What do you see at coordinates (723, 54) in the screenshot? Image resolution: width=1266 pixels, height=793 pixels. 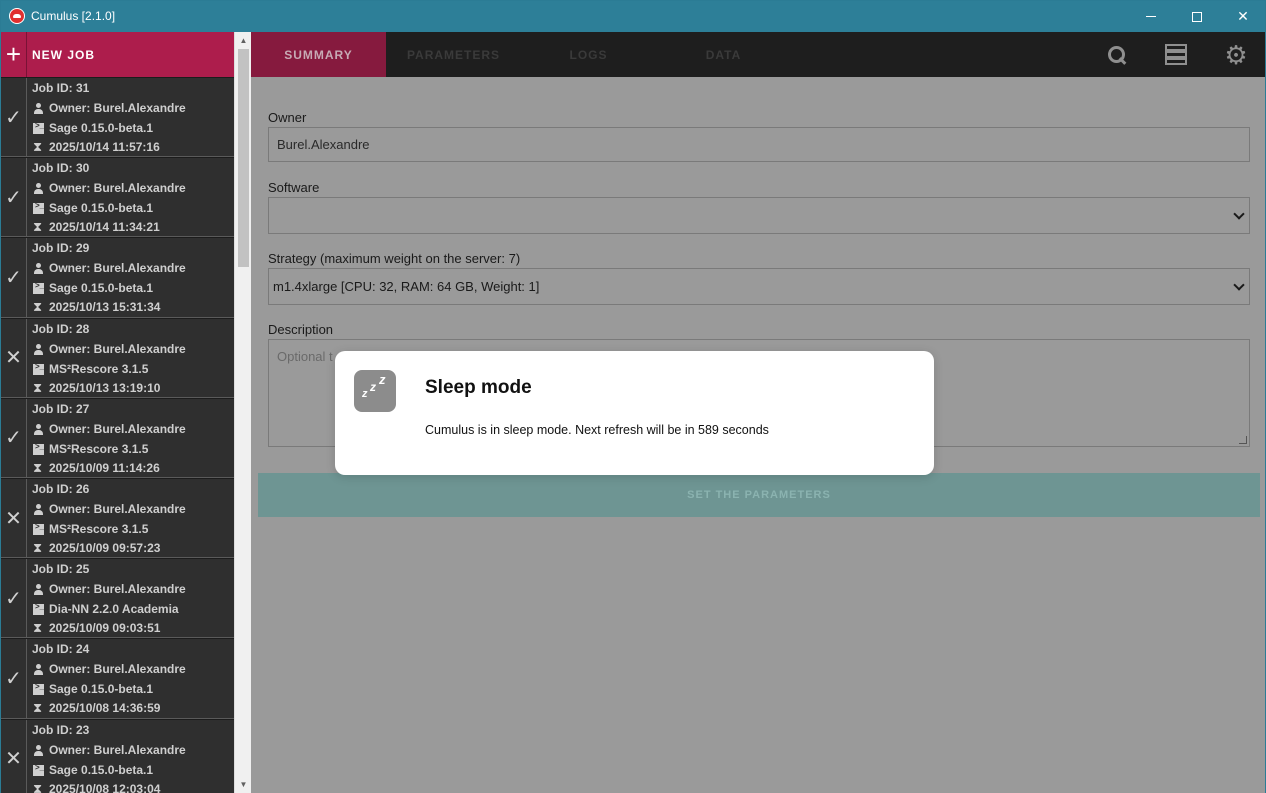 I see `tab-data: DATA` at bounding box center [723, 54].